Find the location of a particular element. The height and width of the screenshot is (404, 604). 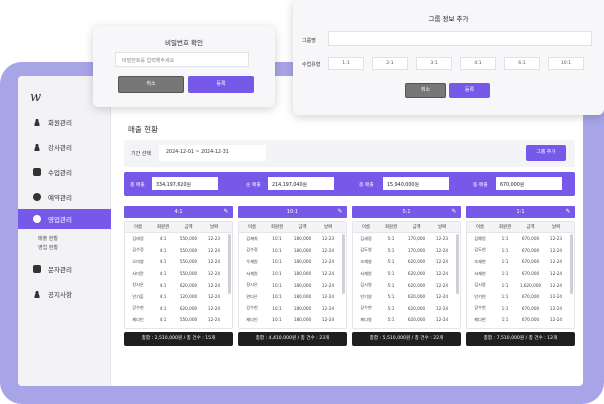

modal-title: 그룹 정보 추가 is located at coordinates (448, 19).